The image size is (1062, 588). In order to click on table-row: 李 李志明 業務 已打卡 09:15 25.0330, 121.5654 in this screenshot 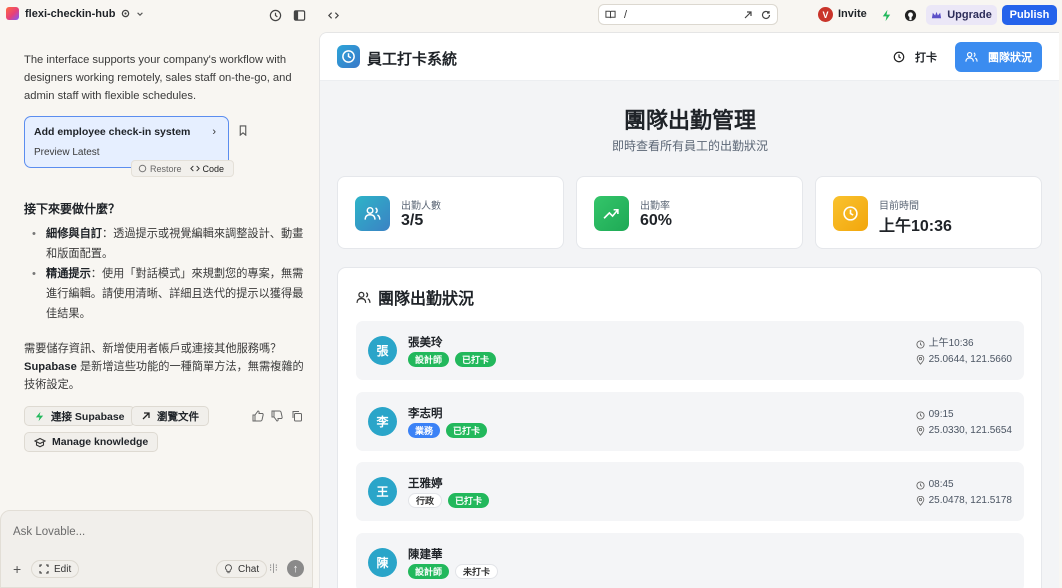, I will do `click(690, 421)`.